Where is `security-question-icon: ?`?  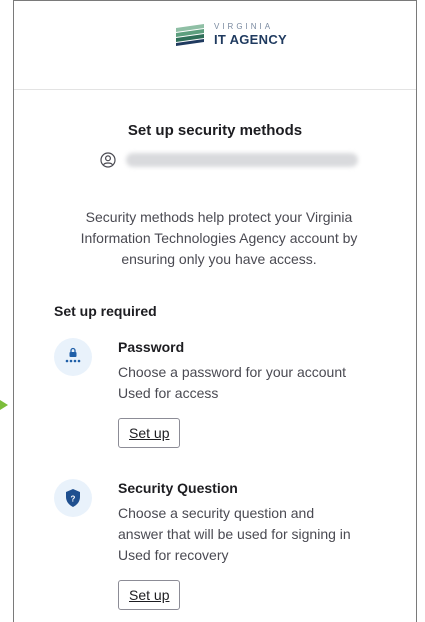 security-question-icon: ? is located at coordinates (73, 498).